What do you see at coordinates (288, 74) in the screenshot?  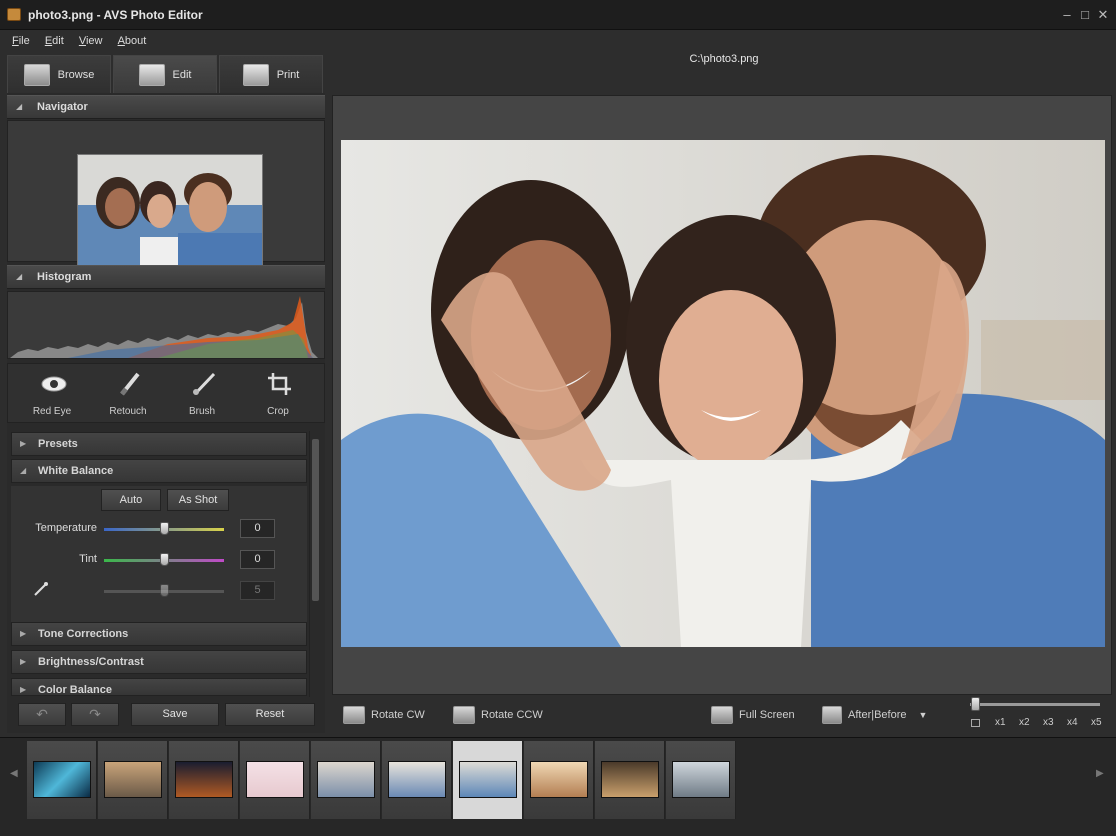 I see `tab-print-label: Print` at bounding box center [288, 74].